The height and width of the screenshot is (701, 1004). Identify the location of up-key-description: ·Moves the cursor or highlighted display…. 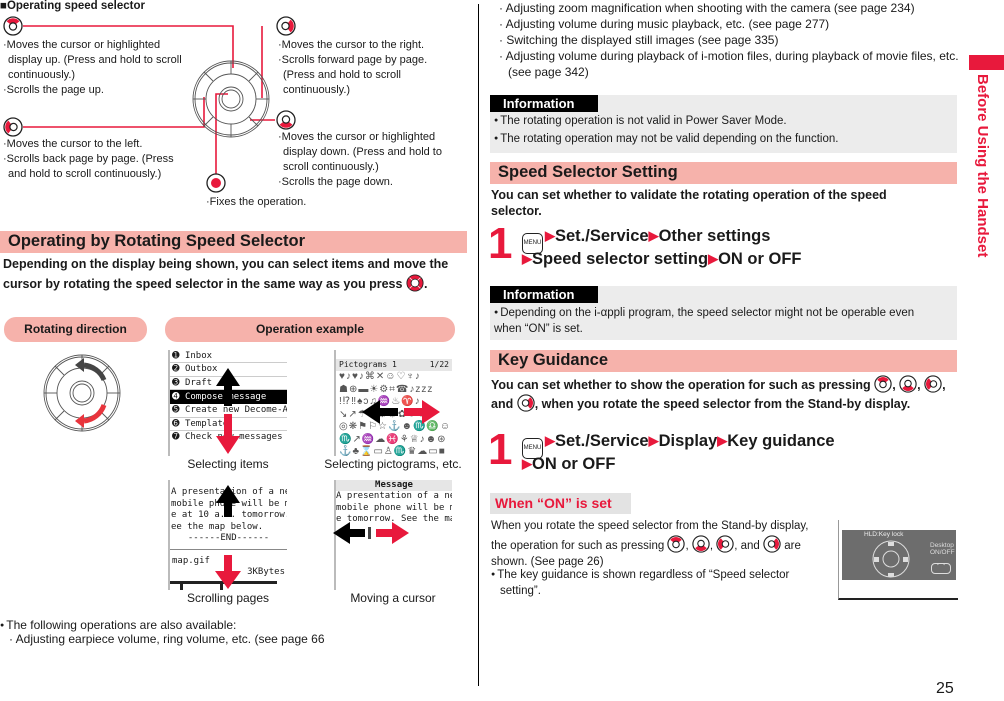
(103, 68).